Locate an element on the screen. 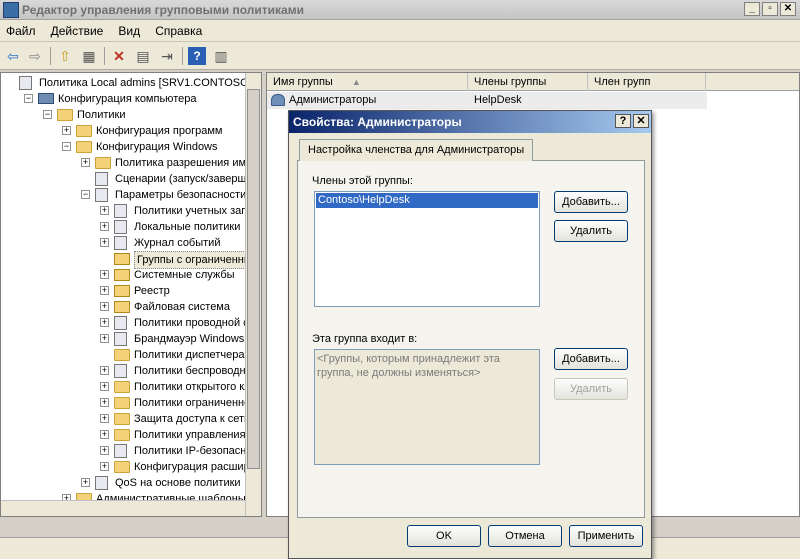  minimize-button: _ is located at coordinates (752, 9).